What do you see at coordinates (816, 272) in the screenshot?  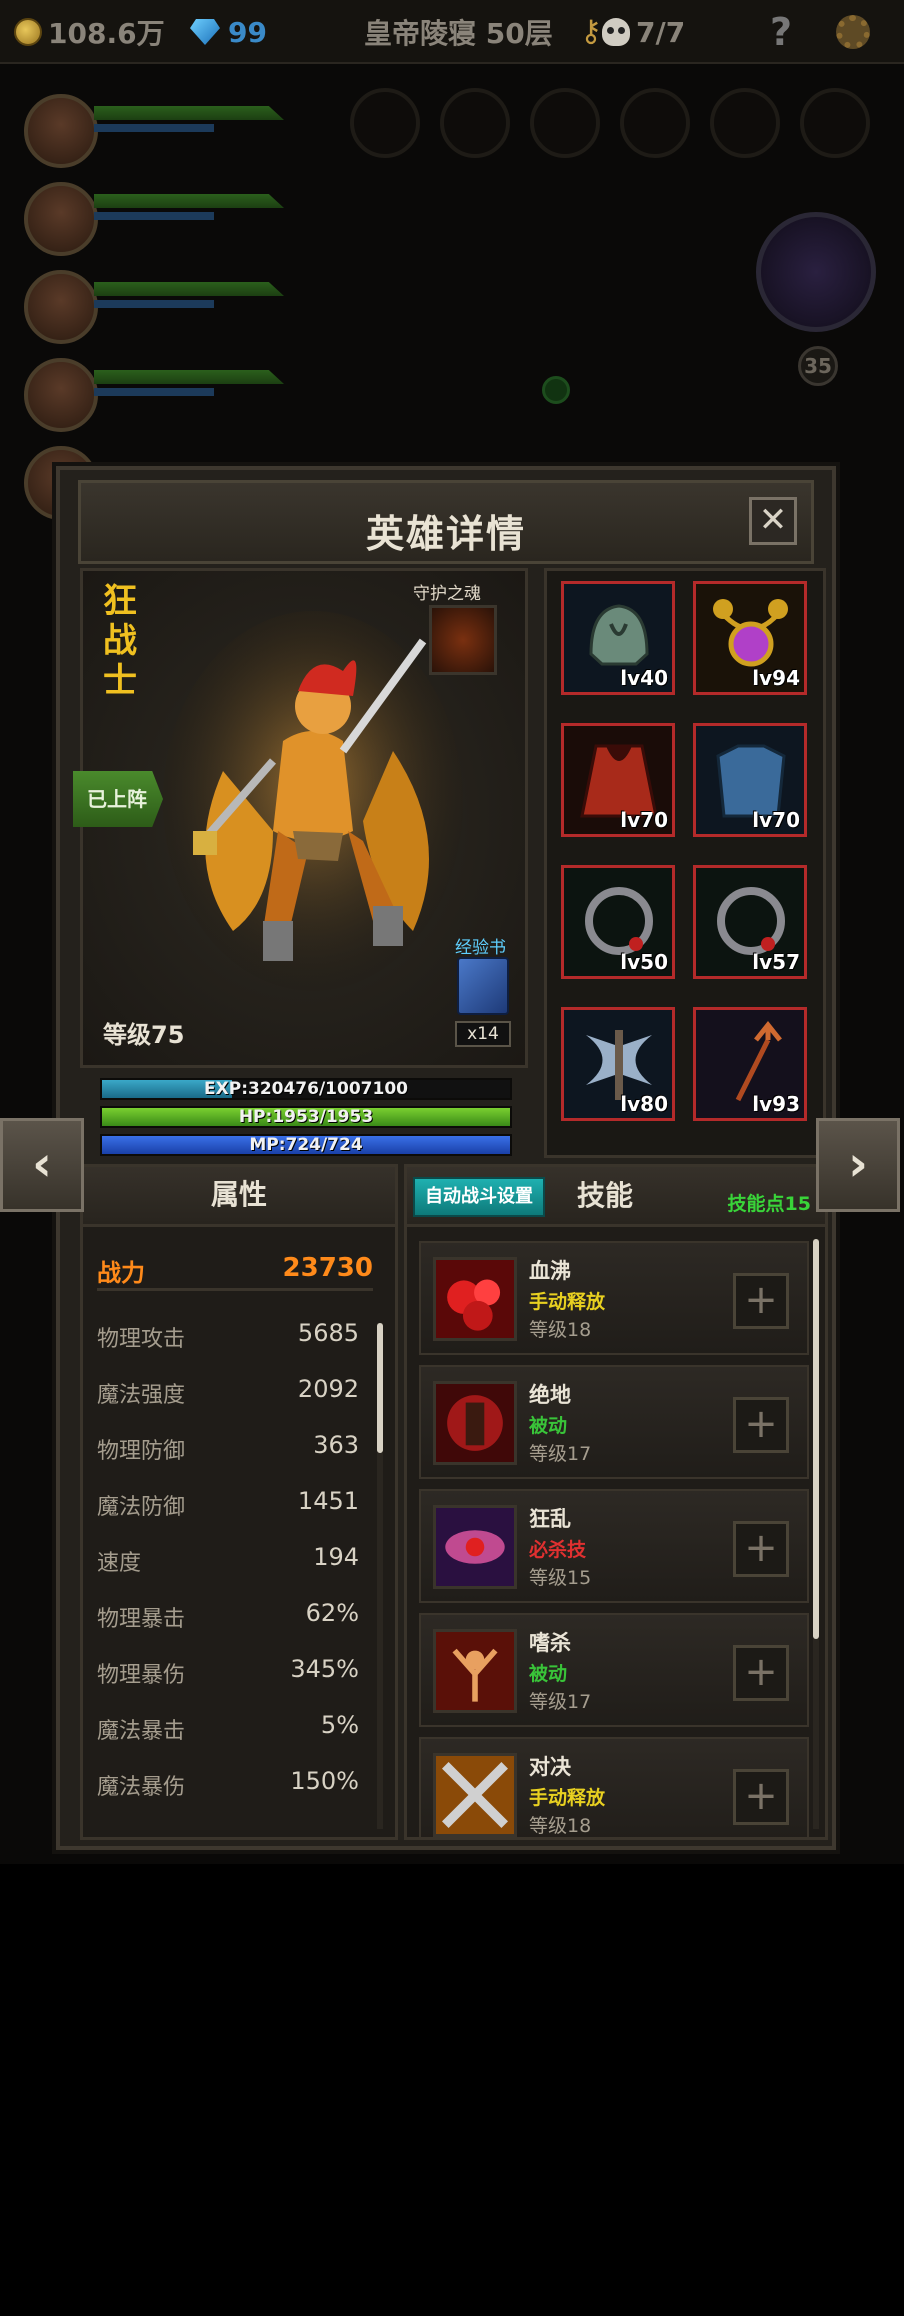 I see `companion-portrait` at bounding box center [816, 272].